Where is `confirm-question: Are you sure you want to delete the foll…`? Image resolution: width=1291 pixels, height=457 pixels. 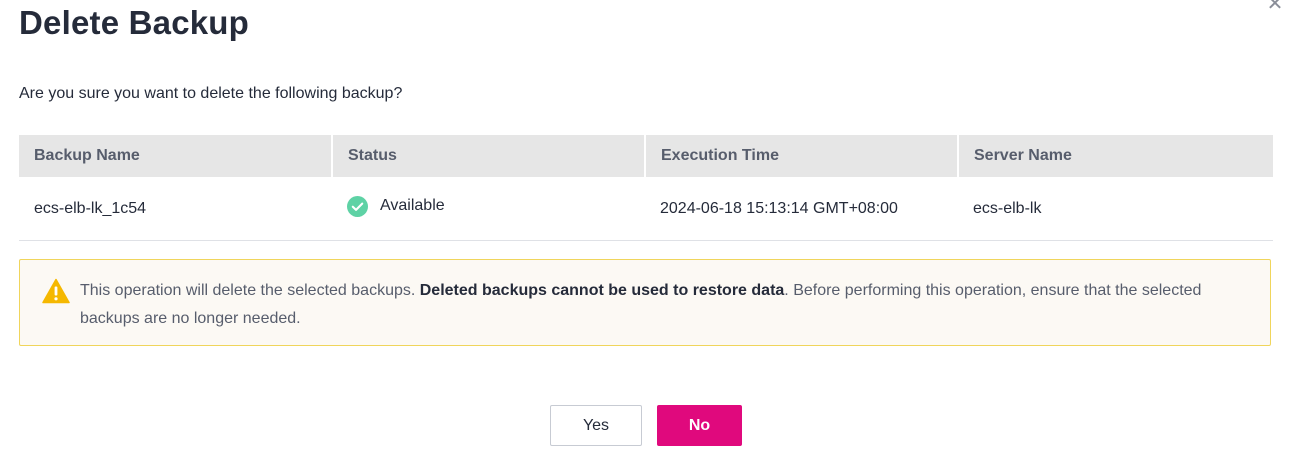
confirm-question: Are you sure you want to delete the foll… is located at coordinates (211, 93).